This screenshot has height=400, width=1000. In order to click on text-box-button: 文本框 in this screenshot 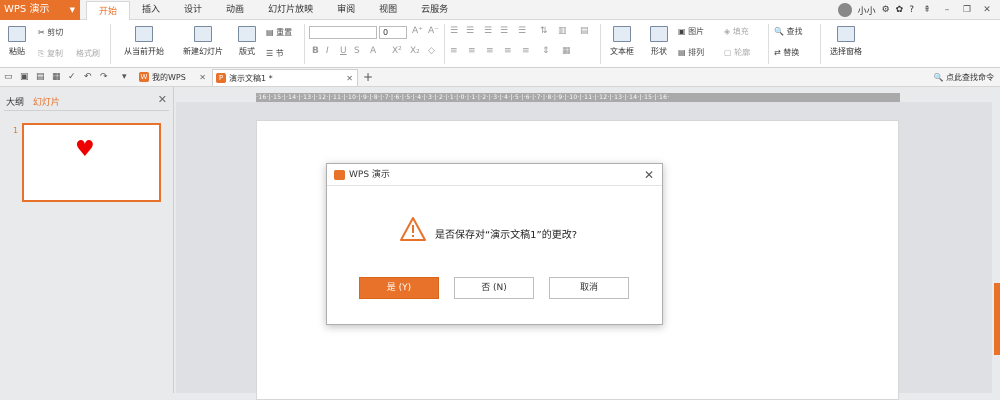, I will do `click(622, 41)`.